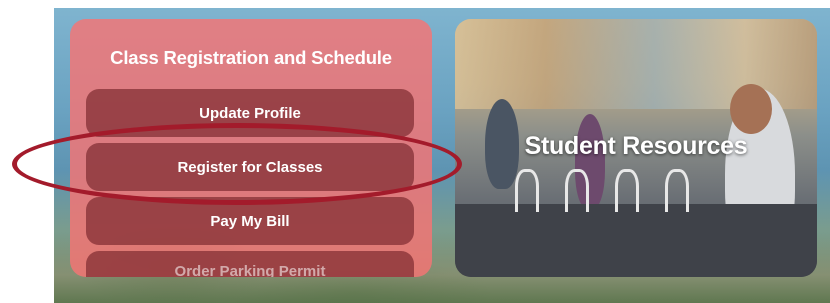 This screenshot has height=303, width=830. What do you see at coordinates (250, 113) in the screenshot?
I see `update-profile-button: Update Profile` at bounding box center [250, 113].